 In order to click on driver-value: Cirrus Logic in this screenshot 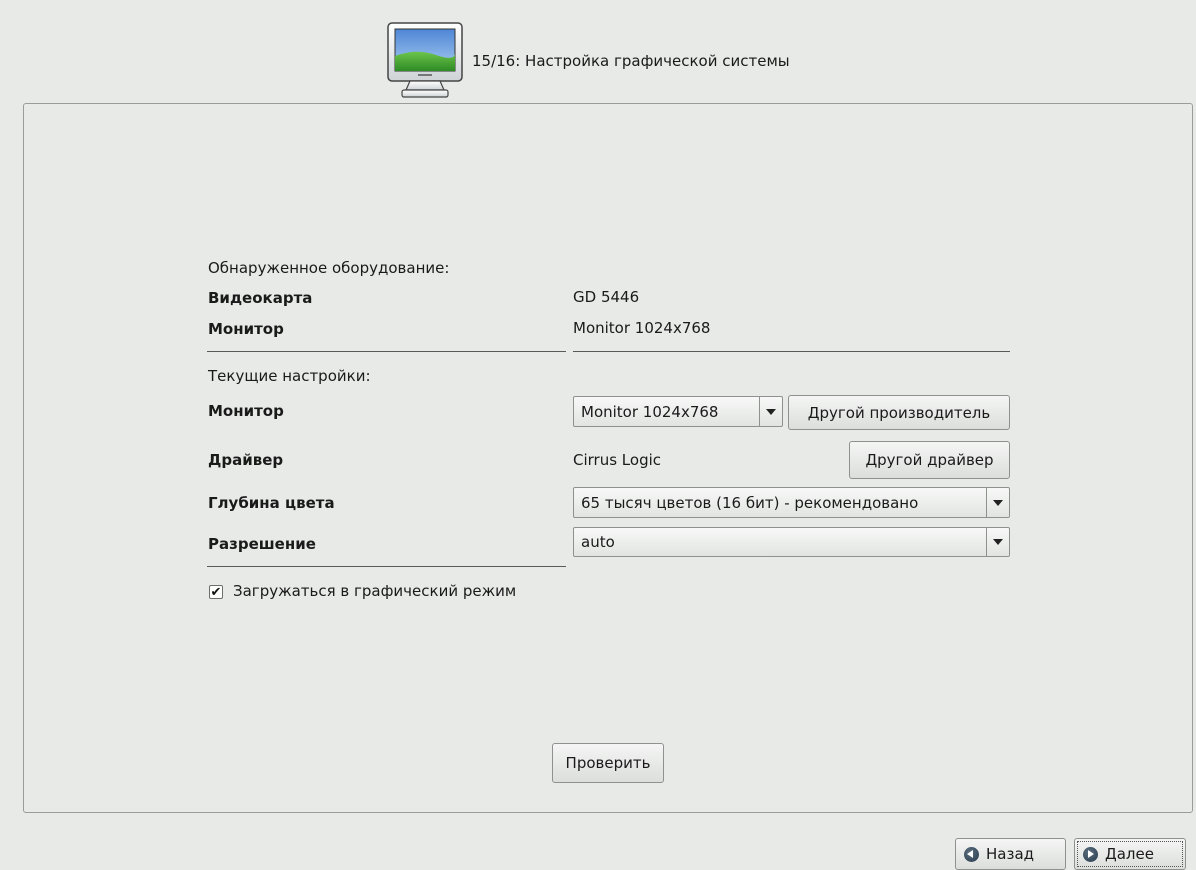, I will do `click(617, 460)`.